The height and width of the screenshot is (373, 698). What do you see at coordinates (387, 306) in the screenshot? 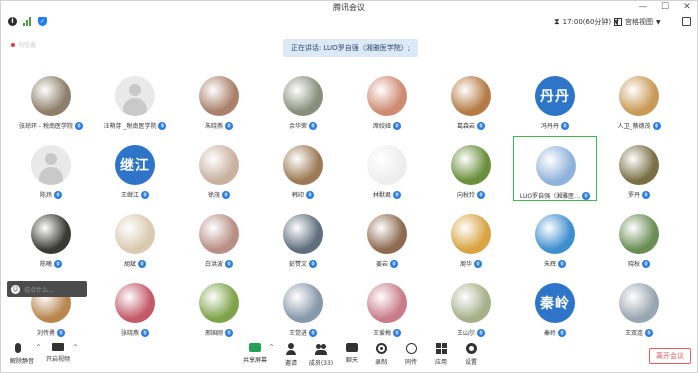
I see `participant-tile: 王爱梅 ɸ` at bounding box center [387, 306].